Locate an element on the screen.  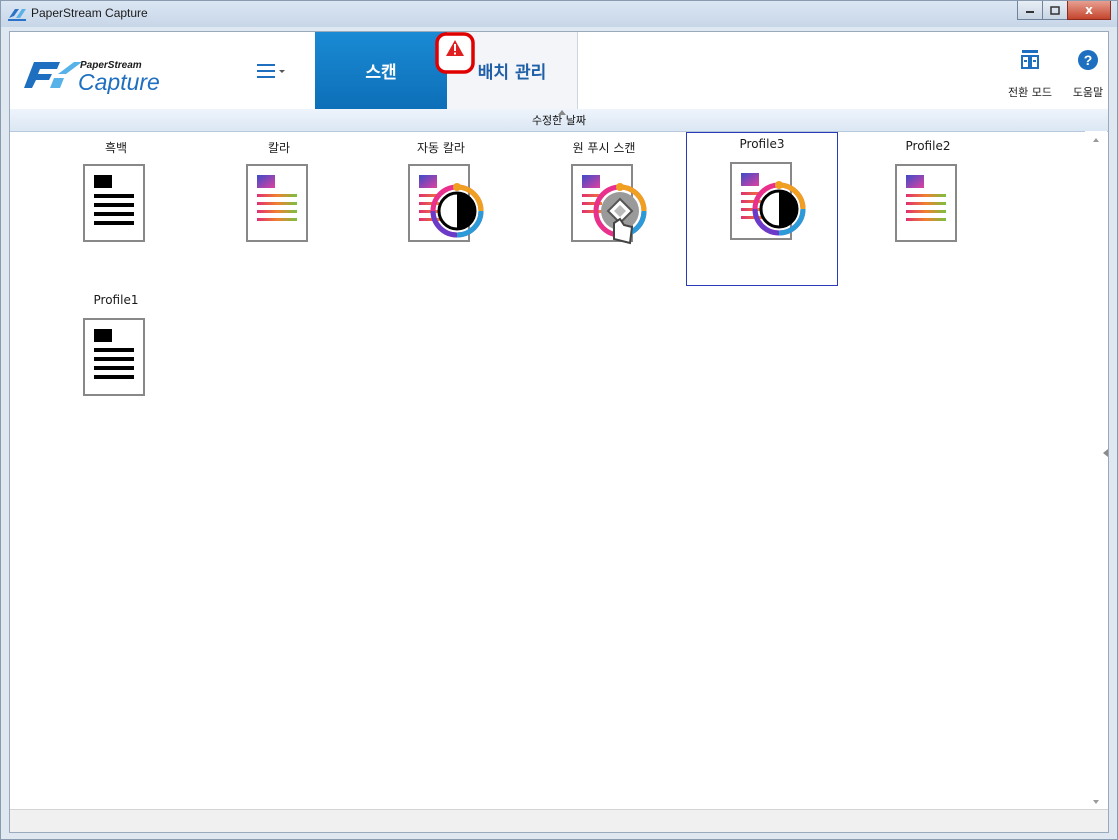
profile-name: Profile1 is located at coordinates (116, 300).